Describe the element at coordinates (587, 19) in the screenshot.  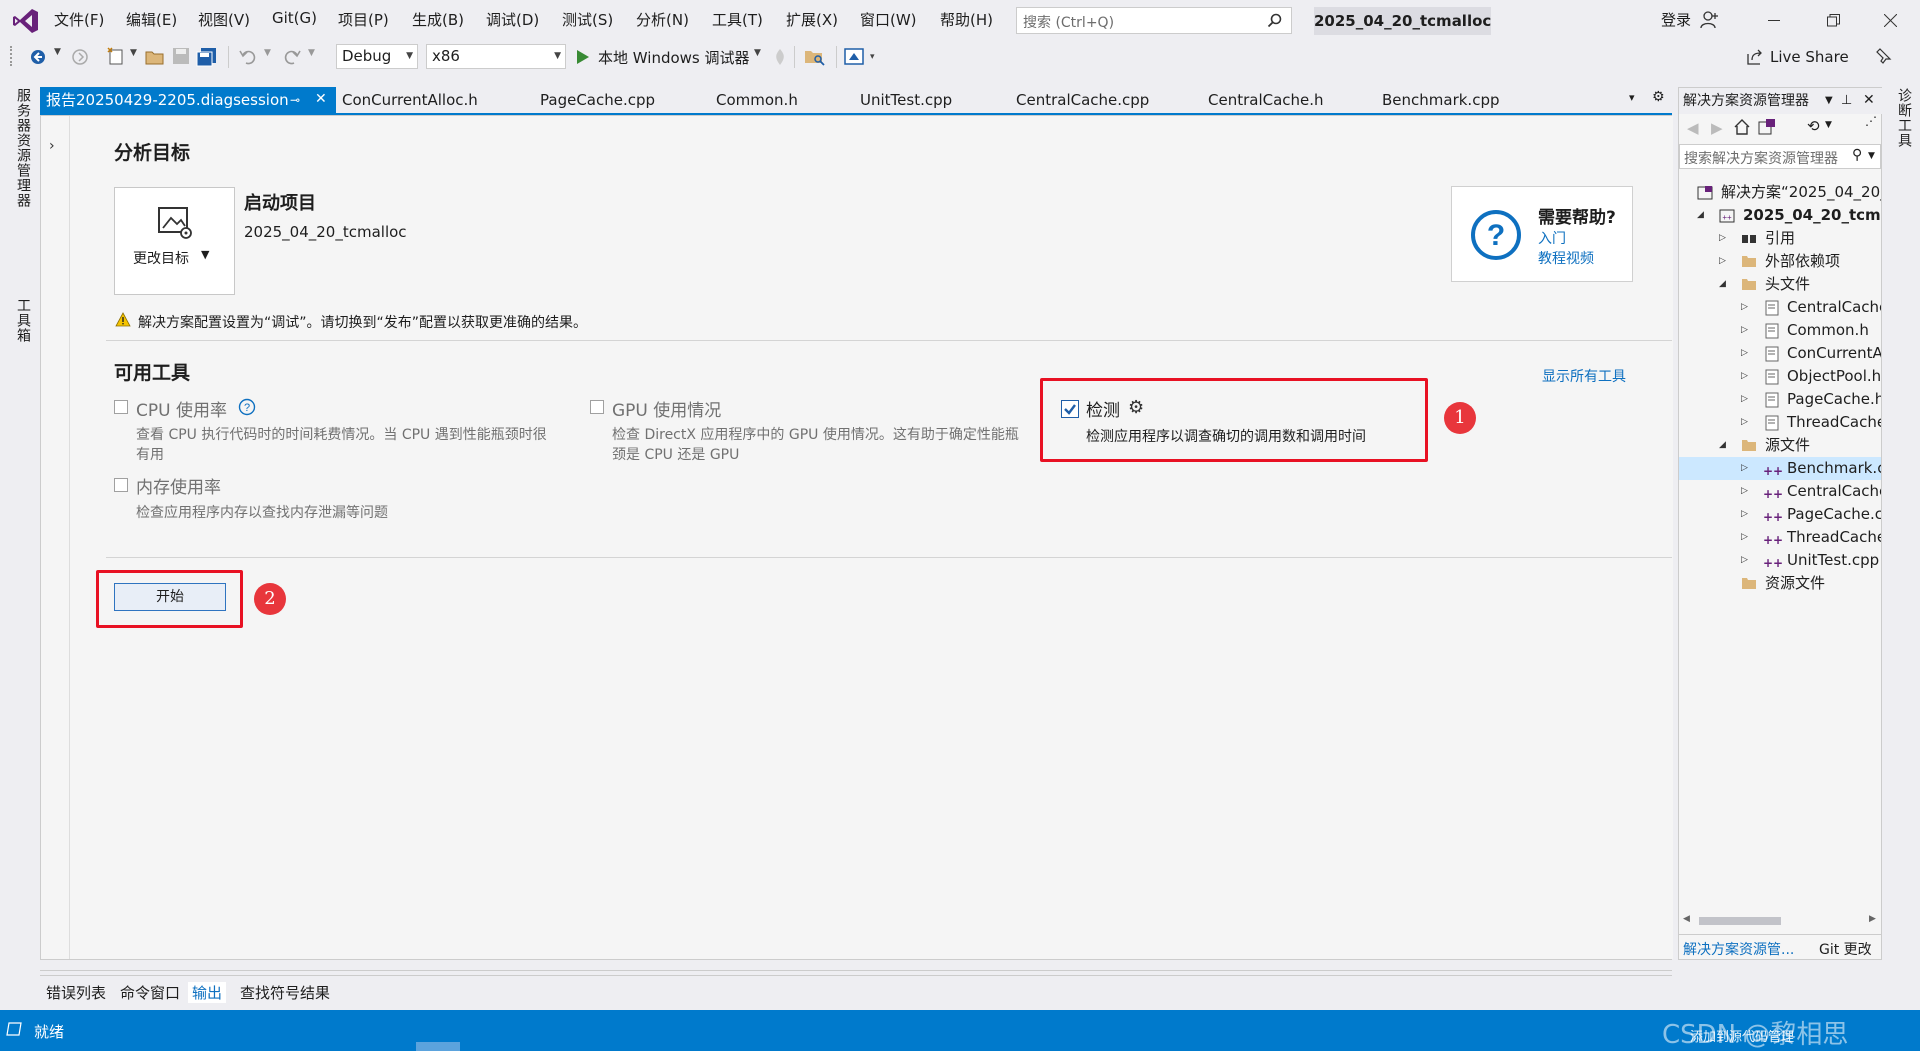
I see `menu-test: 测试(S)` at that location.